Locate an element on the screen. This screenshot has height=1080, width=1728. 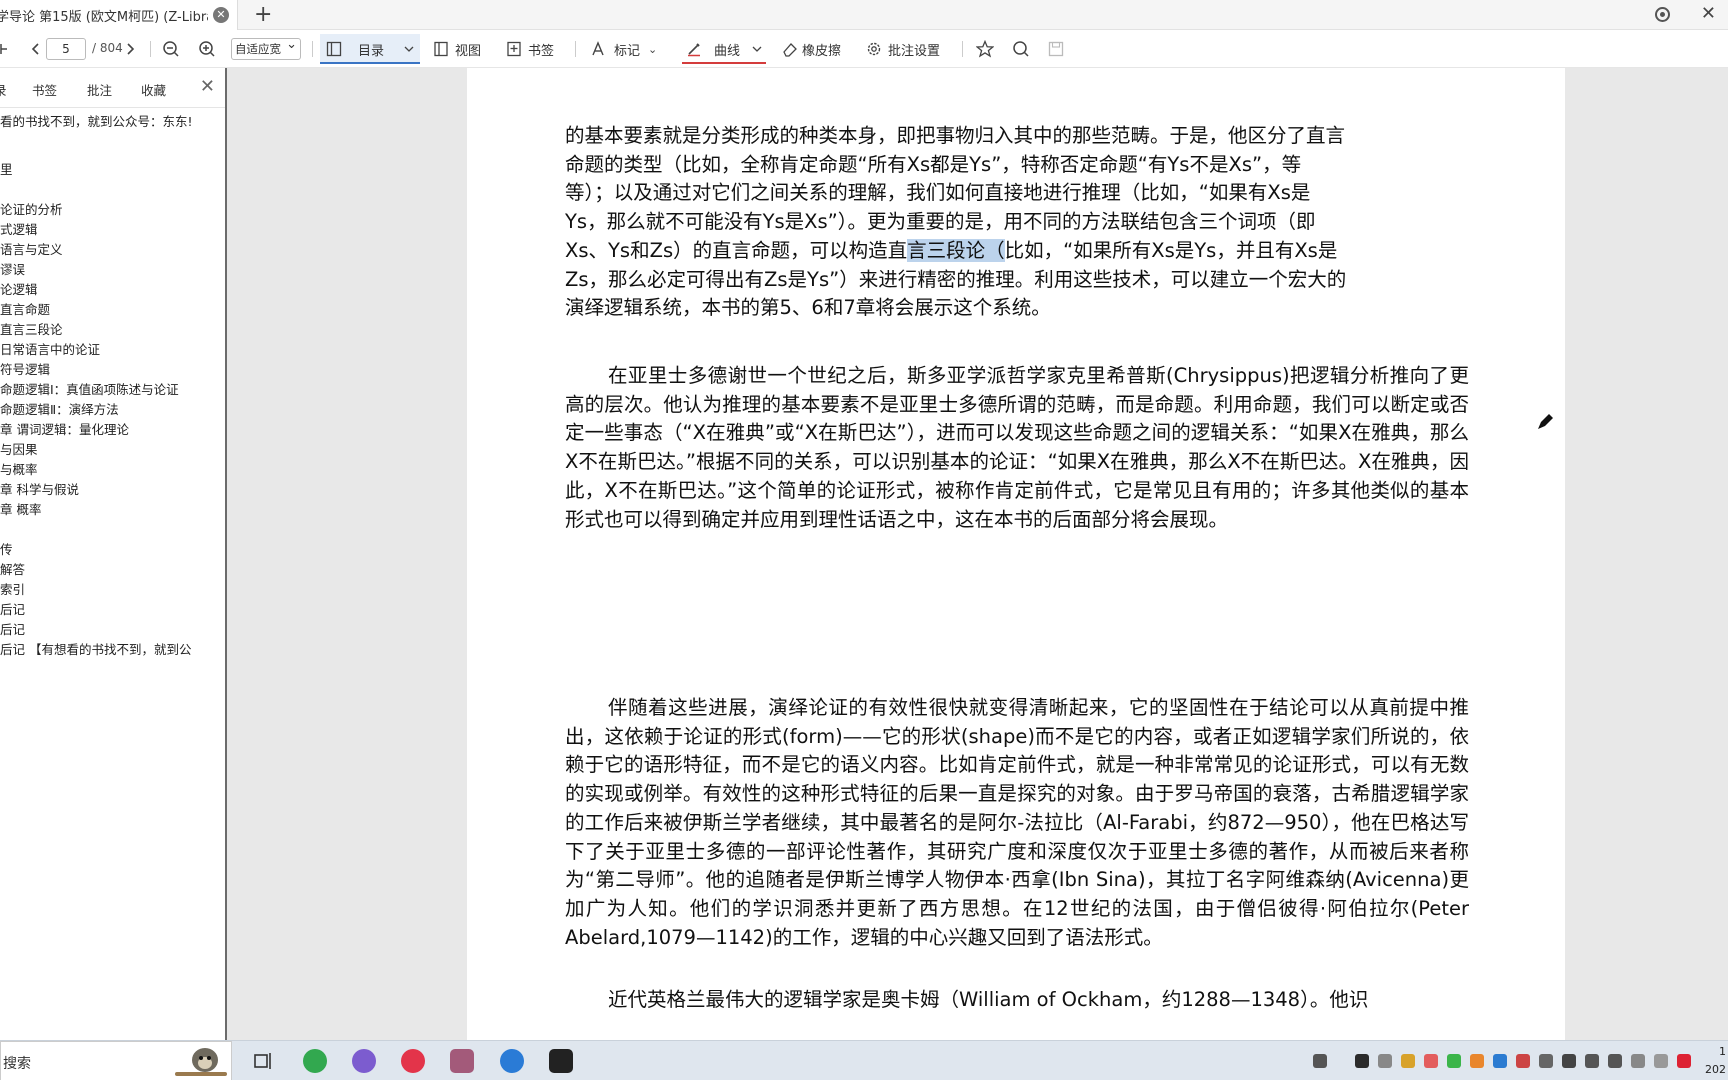
close-tab-icon: ✕ is located at coordinates (221, 15).